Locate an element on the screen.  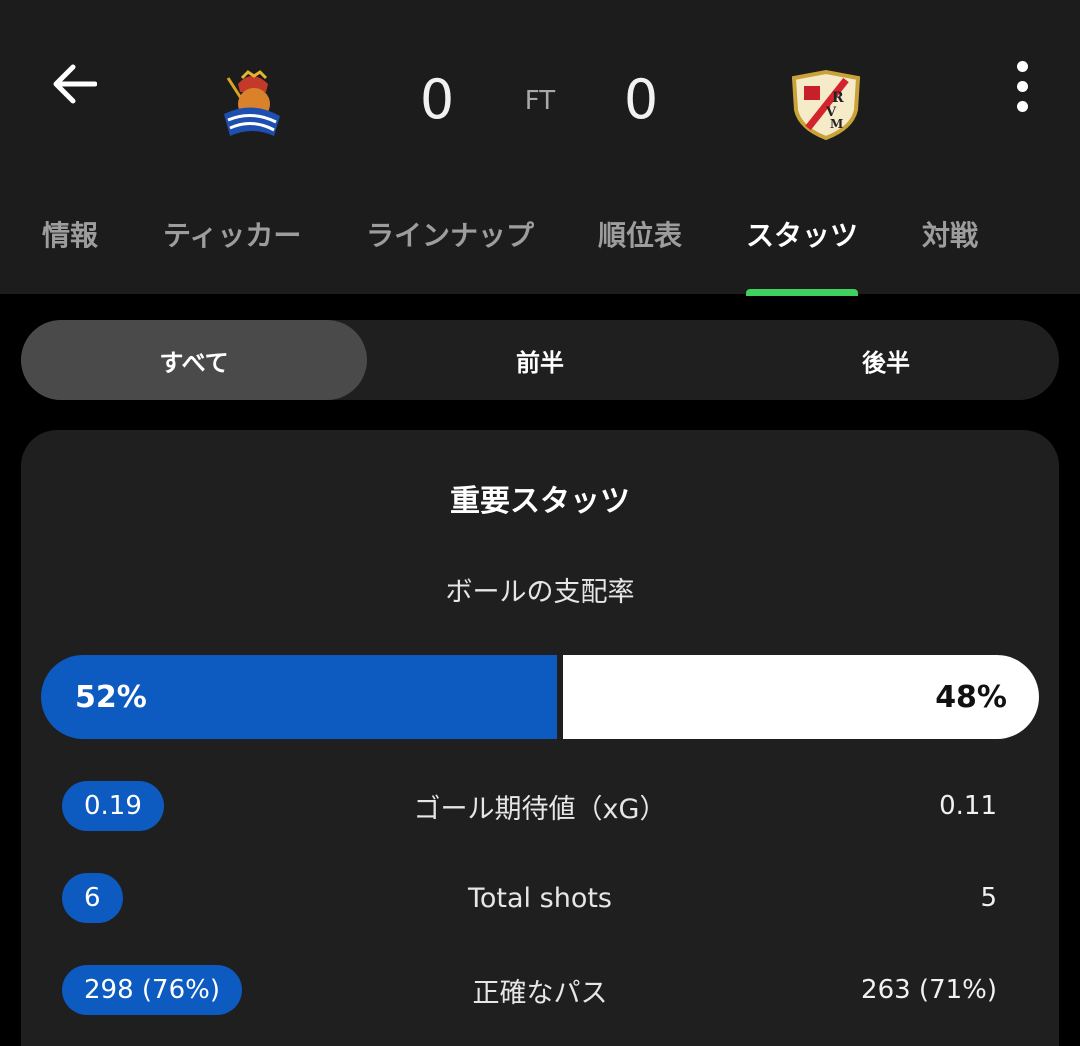
stat-row-accurate-passes: 298 (76%) 正確なパス 263 (71%) is located at coordinates (540, 991).